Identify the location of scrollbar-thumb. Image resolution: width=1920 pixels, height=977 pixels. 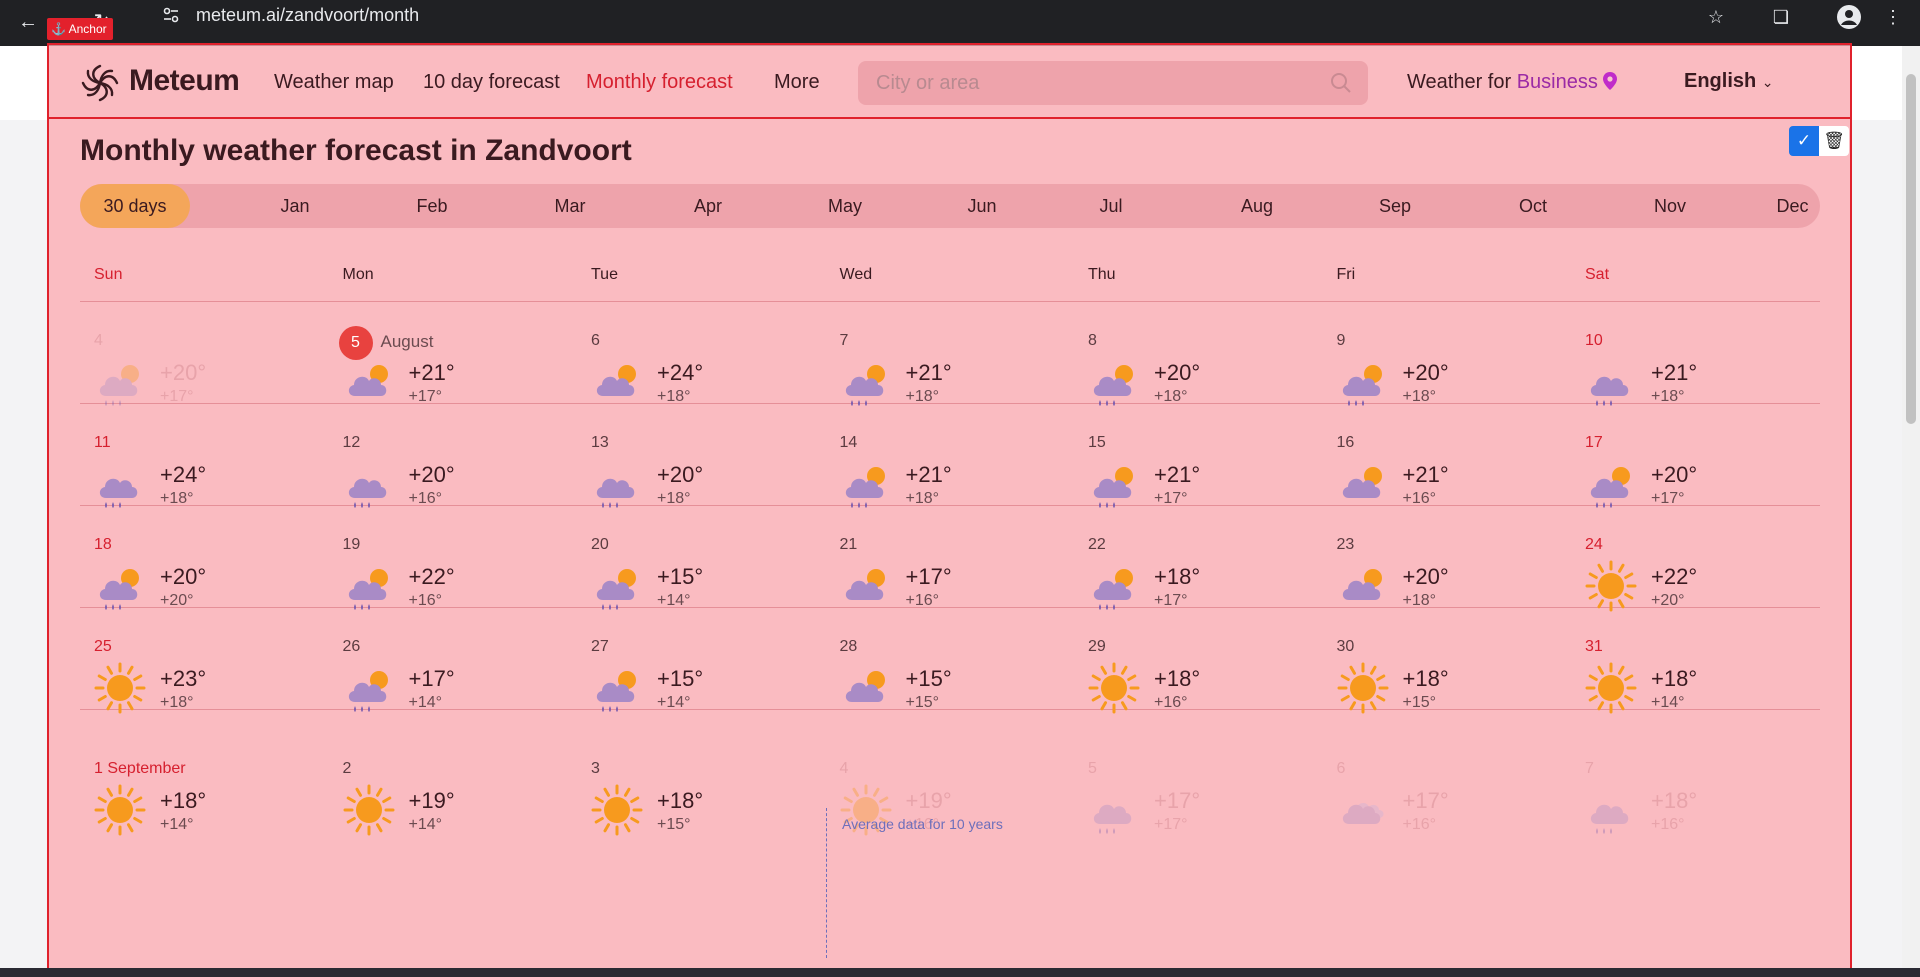
(1911, 249).